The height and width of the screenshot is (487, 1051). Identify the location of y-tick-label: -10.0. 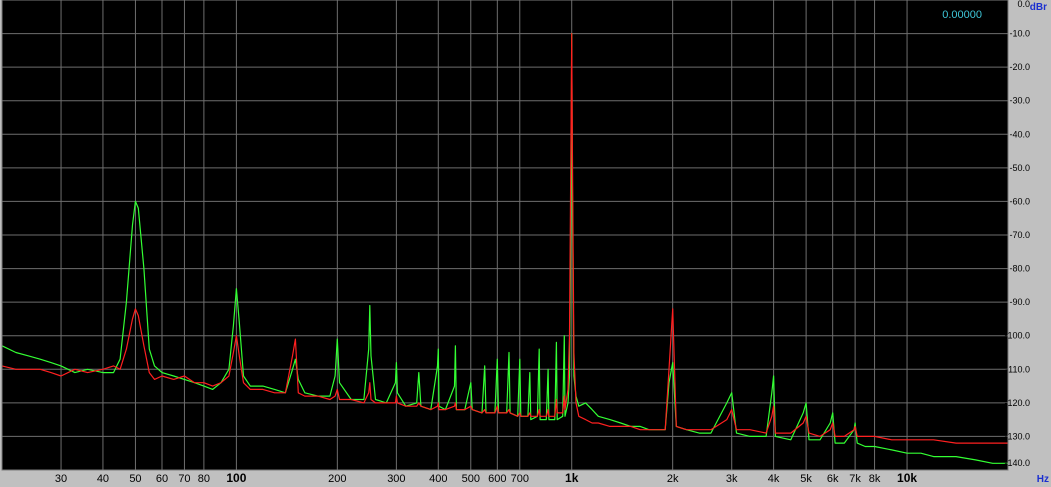
(1019, 34).